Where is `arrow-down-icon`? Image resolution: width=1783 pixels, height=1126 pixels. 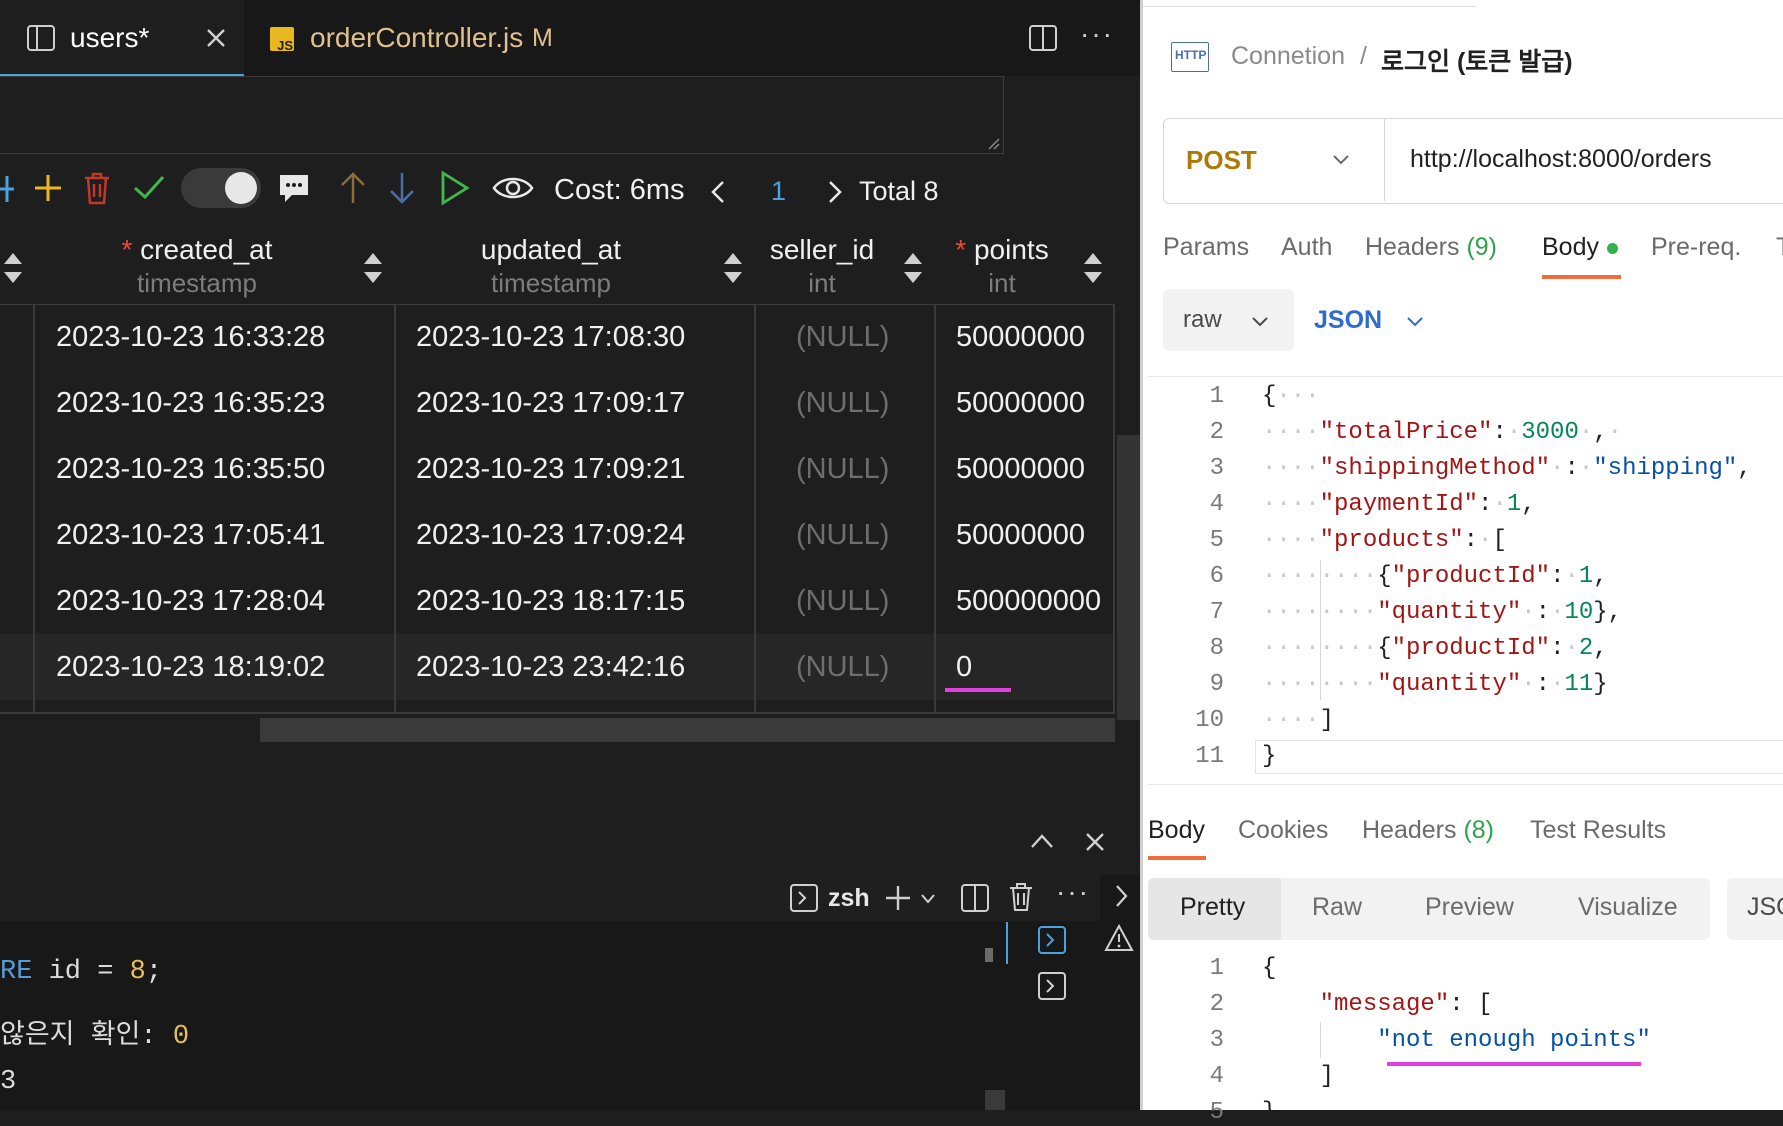 arrow-down-icon is located at coordinates (402, 188).